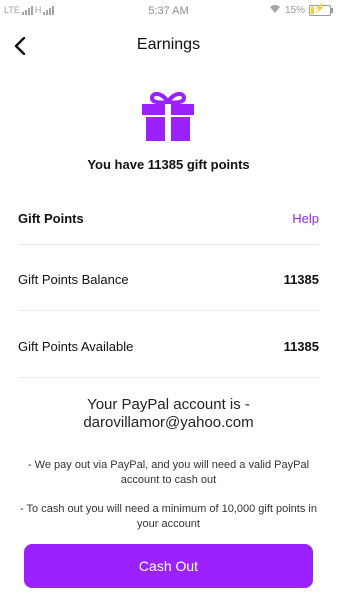 This screenshot has width=337, height=600. I want to click on battery-icon: ⚡, so click(321, 9).